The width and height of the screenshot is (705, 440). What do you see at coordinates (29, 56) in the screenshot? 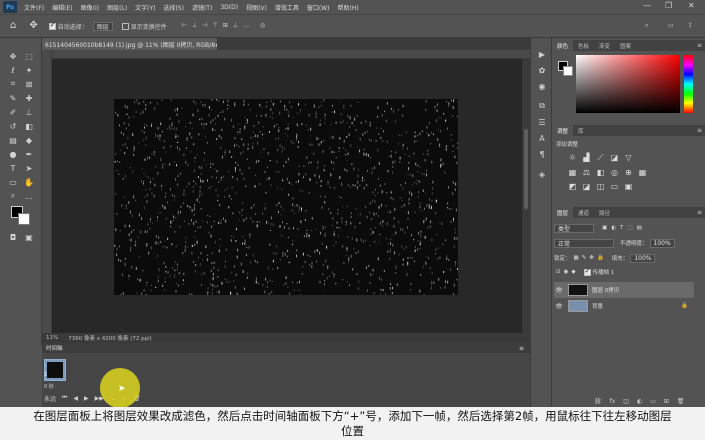
I see `marquee-tool-icon: ⬚` at bounding box center [29, 56].